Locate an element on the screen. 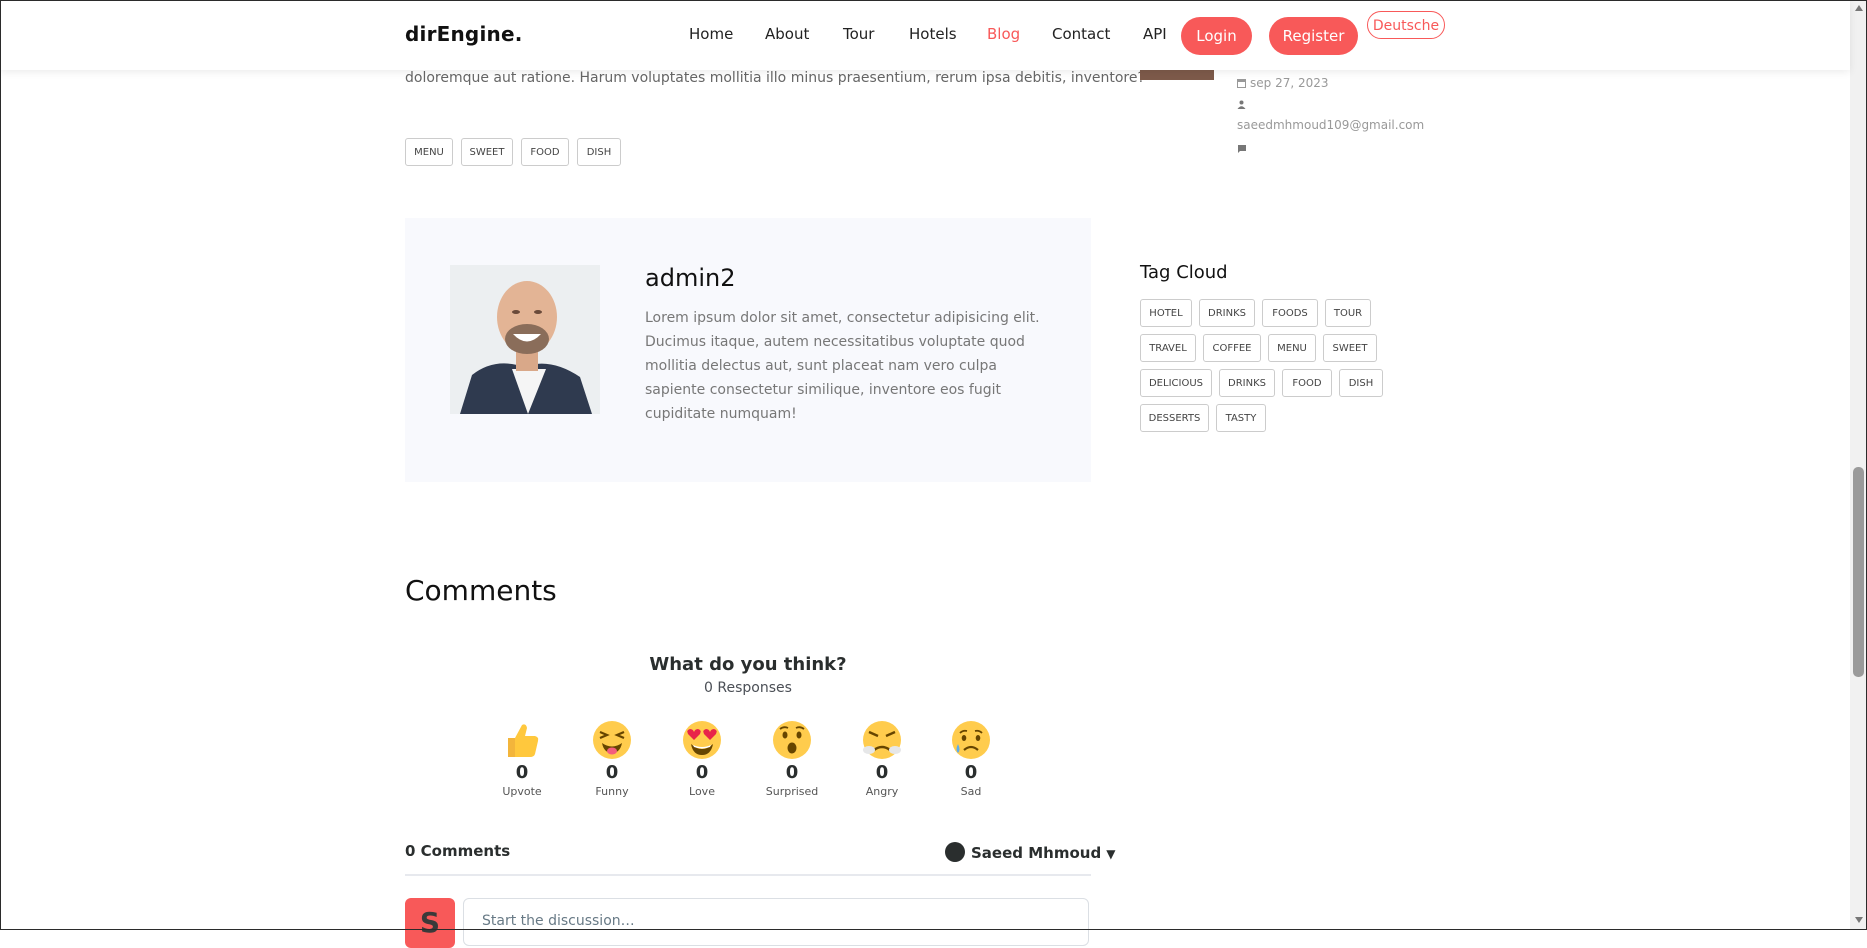  nav-hotels: Hotels is located at coordinates (933, 34).